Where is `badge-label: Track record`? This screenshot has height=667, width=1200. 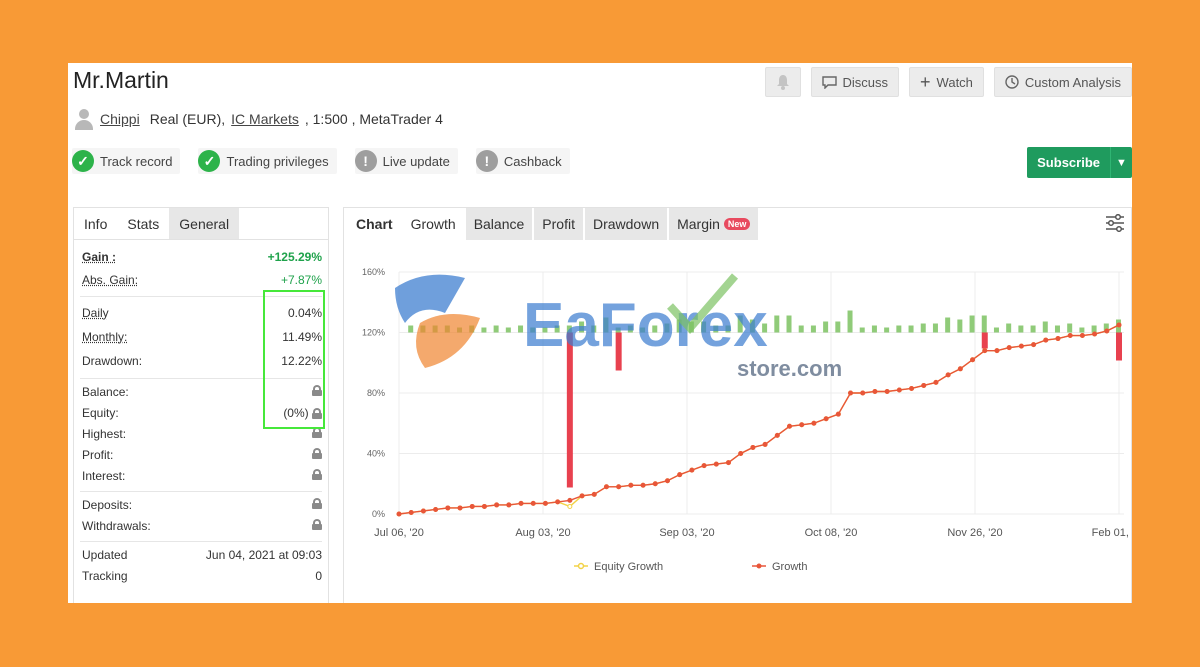
badge-label: Track record is located at coordinates (136, 161).